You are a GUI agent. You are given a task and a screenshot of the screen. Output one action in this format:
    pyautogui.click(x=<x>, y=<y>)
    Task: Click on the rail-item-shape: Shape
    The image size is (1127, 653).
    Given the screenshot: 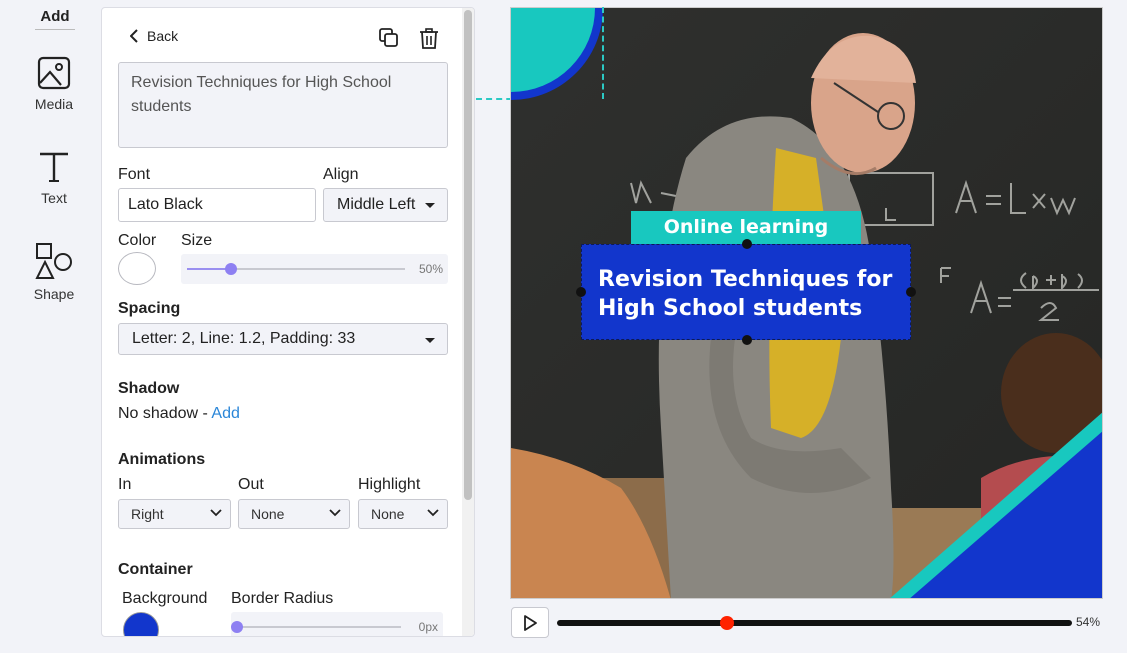 What is the action you would take?
    pyautogui.click(x=54, y=272)
    